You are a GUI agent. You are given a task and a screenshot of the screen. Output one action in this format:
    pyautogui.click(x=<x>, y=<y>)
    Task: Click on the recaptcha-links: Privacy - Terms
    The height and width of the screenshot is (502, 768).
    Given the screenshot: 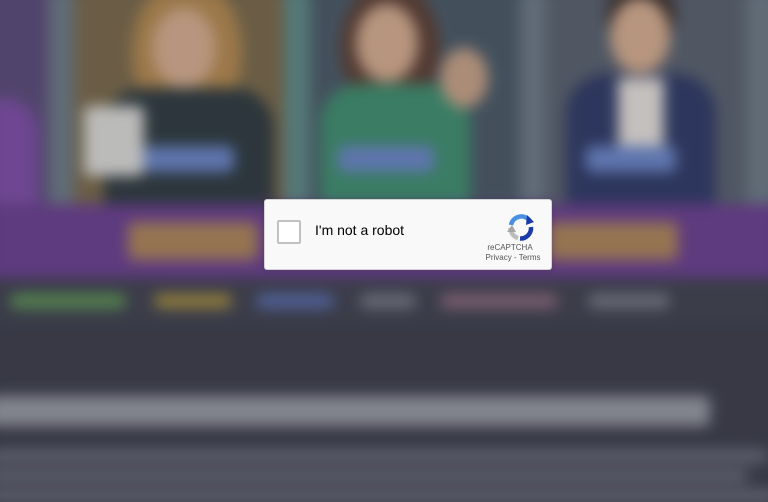 What is the action you would take?
    pyautogui.click(x=513, y=257)
    